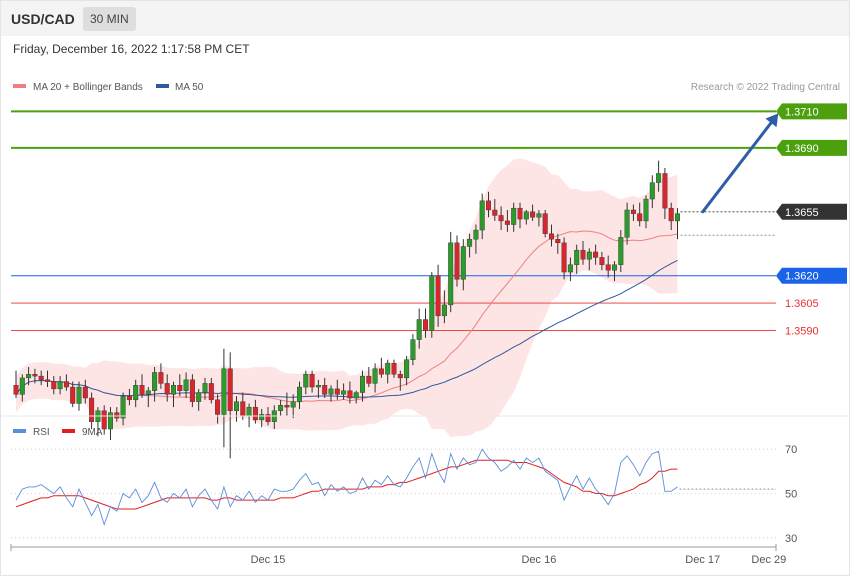 The image size is (850, 576). What do you see at coordinates (802, 149) in the screenshot?
I see `level-label-1.3690: 1.3690` at bounding box center [802, 149].